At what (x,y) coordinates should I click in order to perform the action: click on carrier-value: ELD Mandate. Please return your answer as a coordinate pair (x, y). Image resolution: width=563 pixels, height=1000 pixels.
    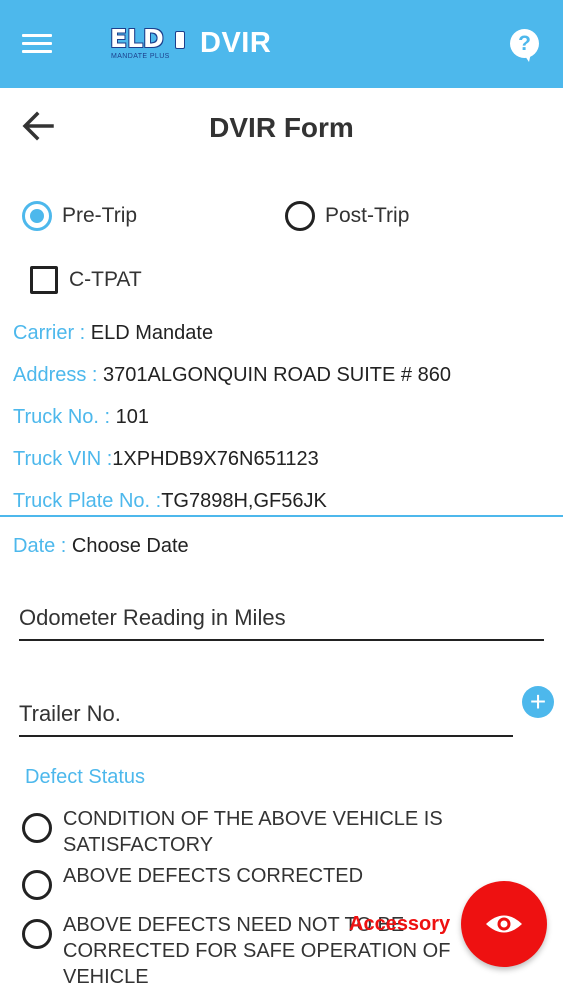
    Looking at the image, I should click on (152, 333).